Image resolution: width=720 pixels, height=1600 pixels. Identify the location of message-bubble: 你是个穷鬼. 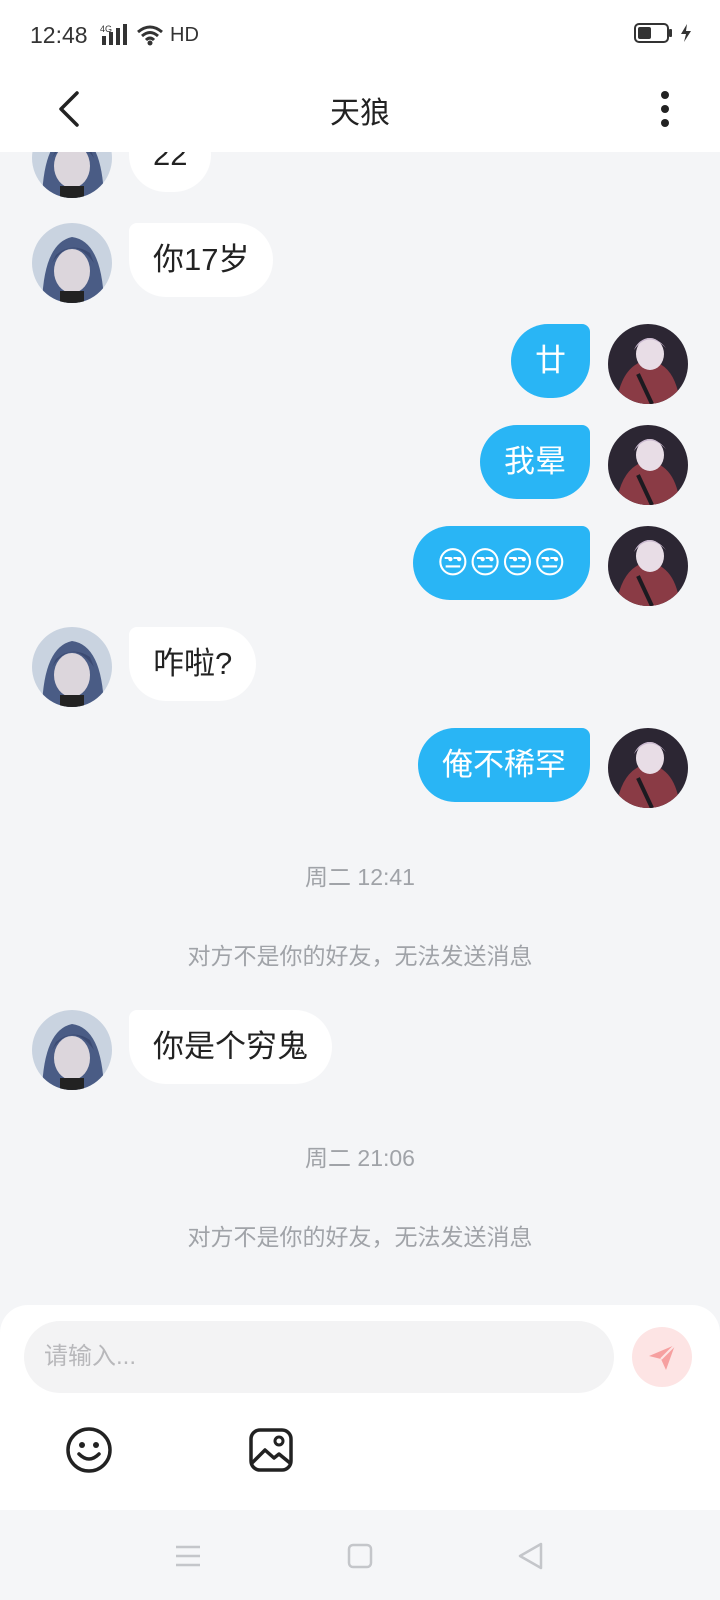
(230, 1047).